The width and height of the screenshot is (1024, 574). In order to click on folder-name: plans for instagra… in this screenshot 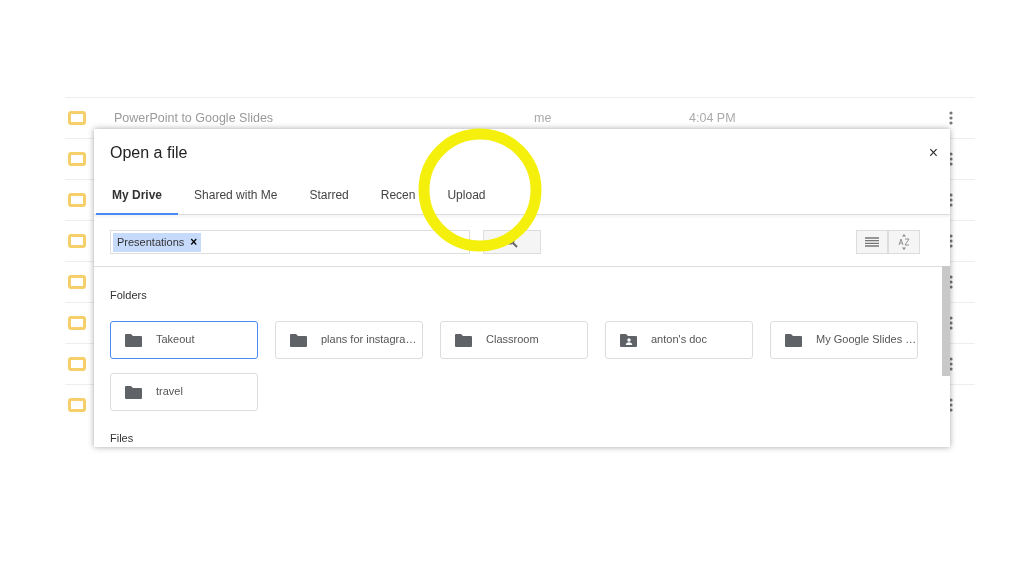, I will do `click(369, 340)`.